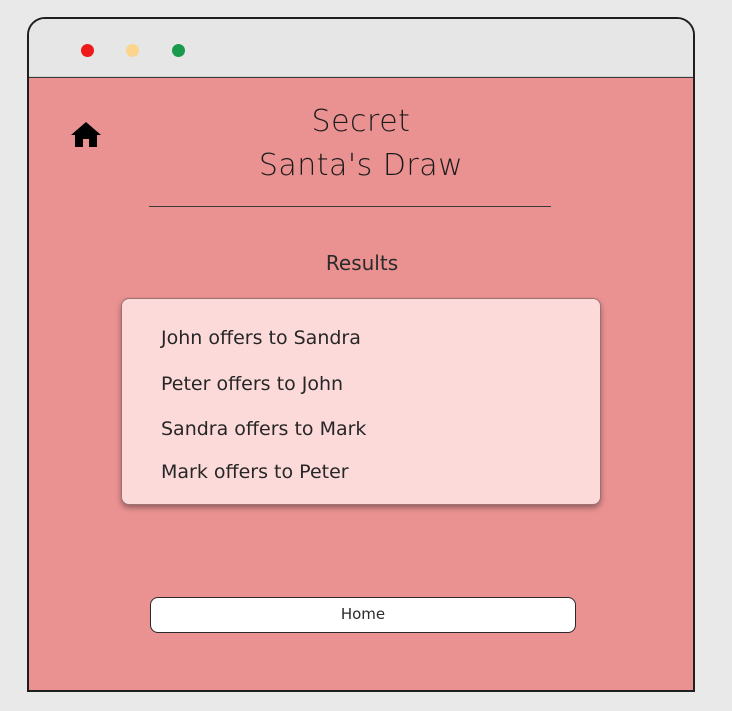 Image resolution: width=732 pixels, height=711 pixels. Describe the element at coordinates (264, 429) in the screenshot. I see `result-item: Sandra offers to Mark` at that location.